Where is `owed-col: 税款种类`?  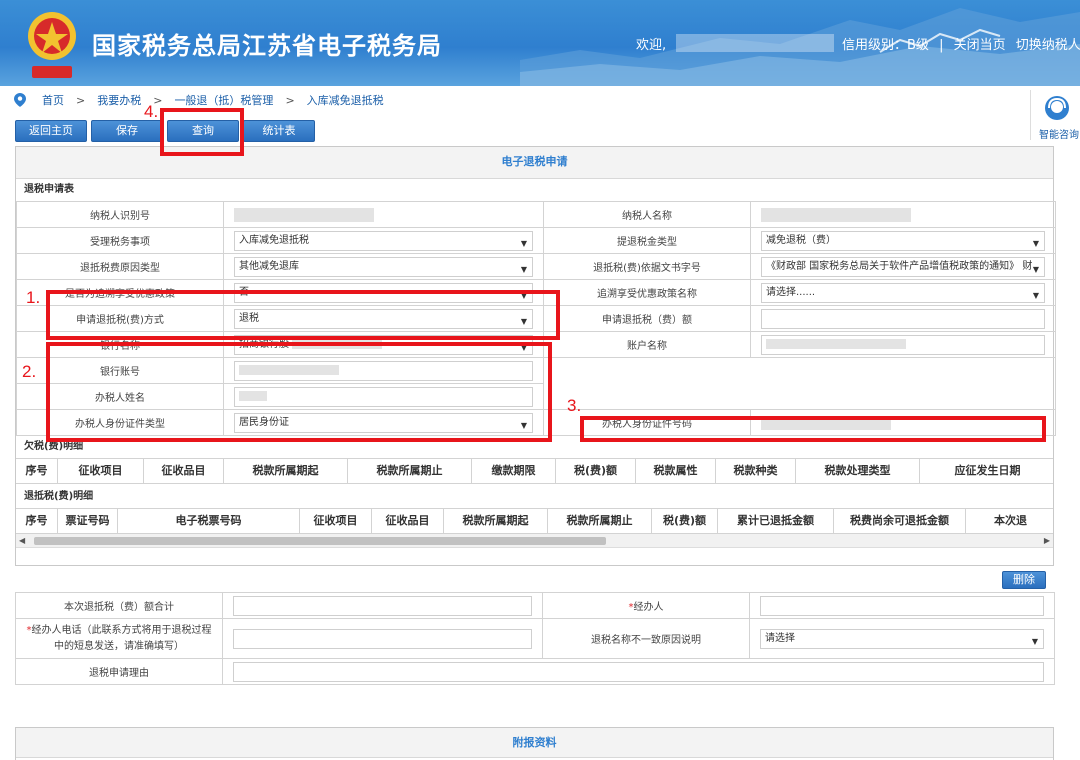
owed-col: 税款种类 is located at coordinates (756, 471).